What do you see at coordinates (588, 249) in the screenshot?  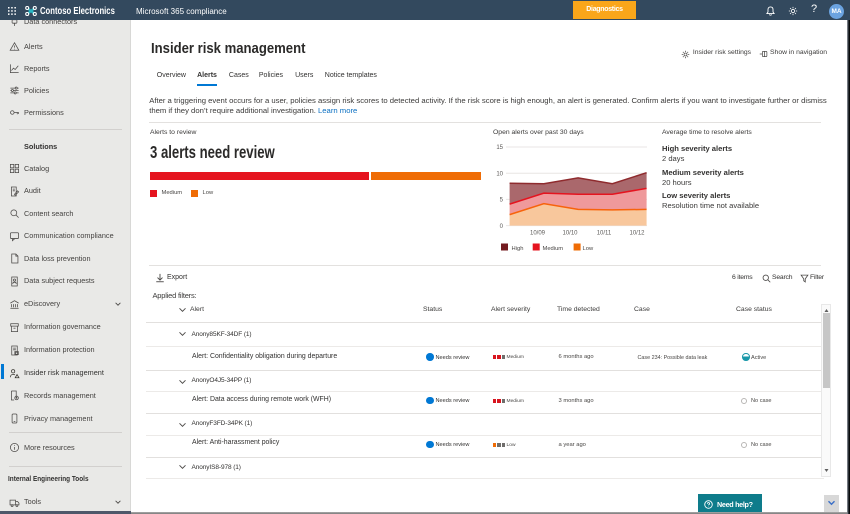 I see `svg-text: Low` at bounding box center [588, 249].